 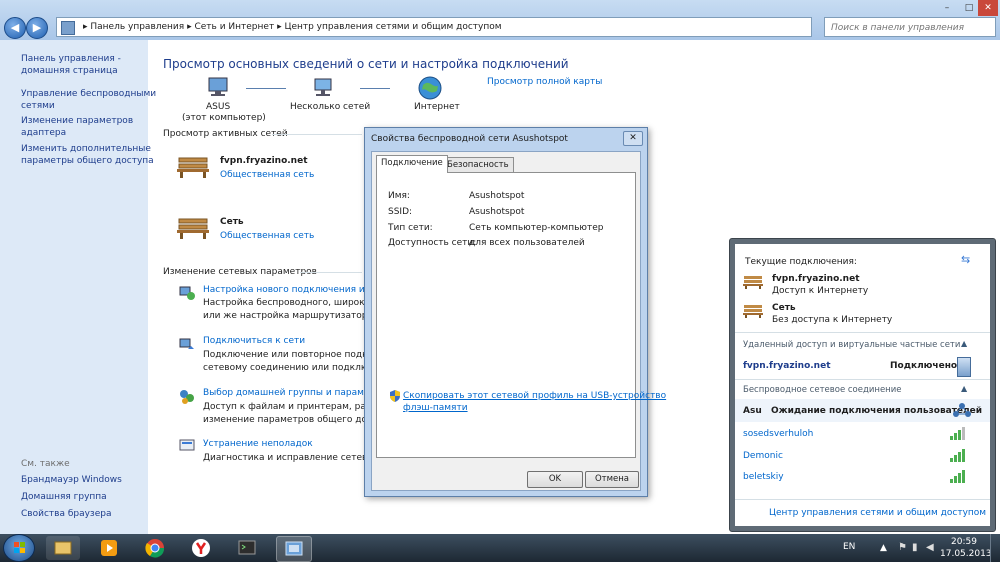 What do you see at coordinates (906, 28) in the screenshot?
I see `search-input` at bounding box center [906, 28].